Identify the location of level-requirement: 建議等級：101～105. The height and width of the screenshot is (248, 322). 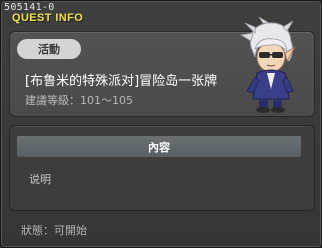
(79, 100).